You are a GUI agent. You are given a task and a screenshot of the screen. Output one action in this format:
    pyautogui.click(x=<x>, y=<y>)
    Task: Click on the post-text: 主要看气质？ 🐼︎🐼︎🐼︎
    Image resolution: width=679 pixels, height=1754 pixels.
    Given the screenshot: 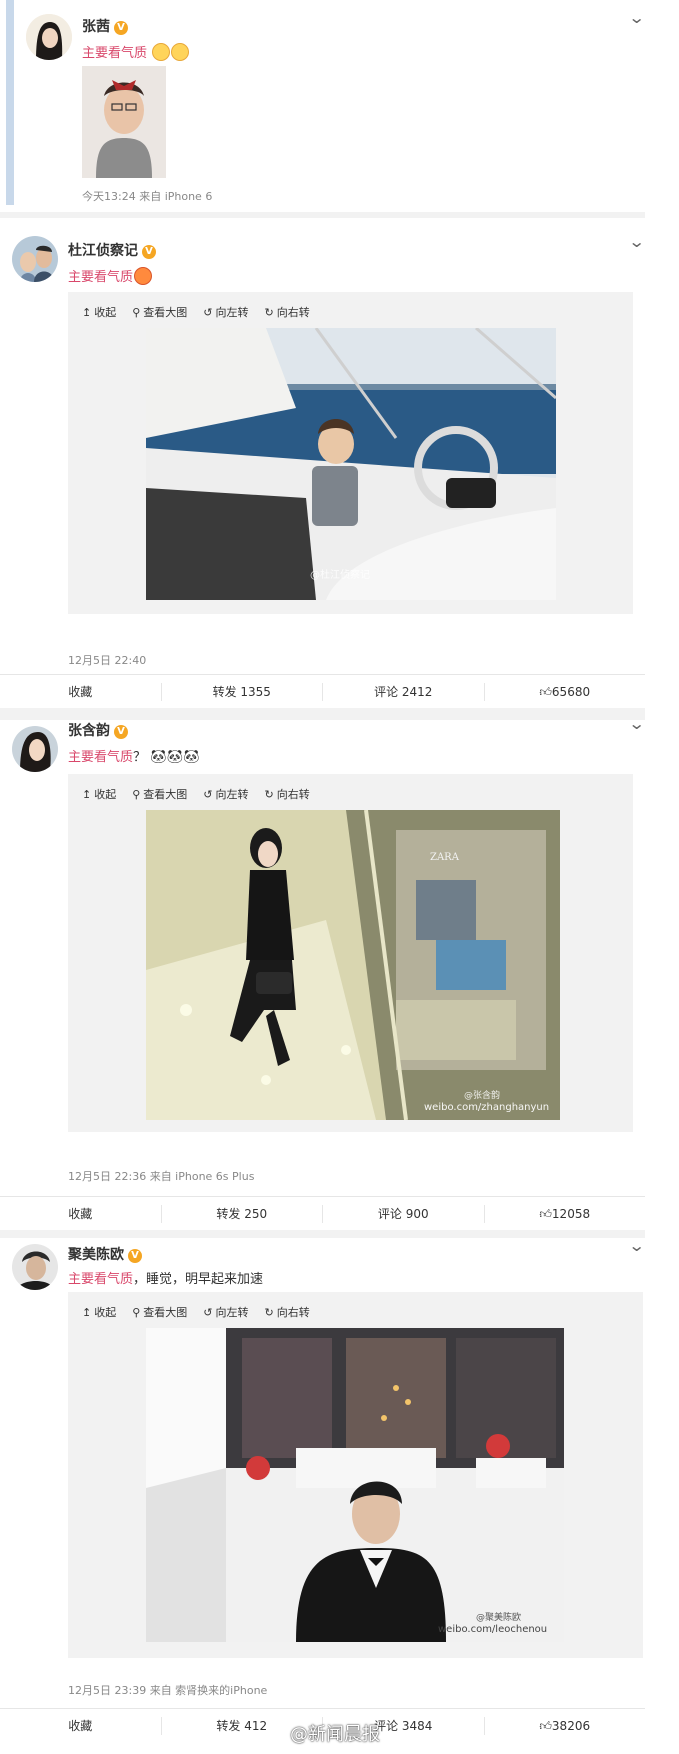 What is the action you would take?
    pyautogui.click(x=134, y=755)
    